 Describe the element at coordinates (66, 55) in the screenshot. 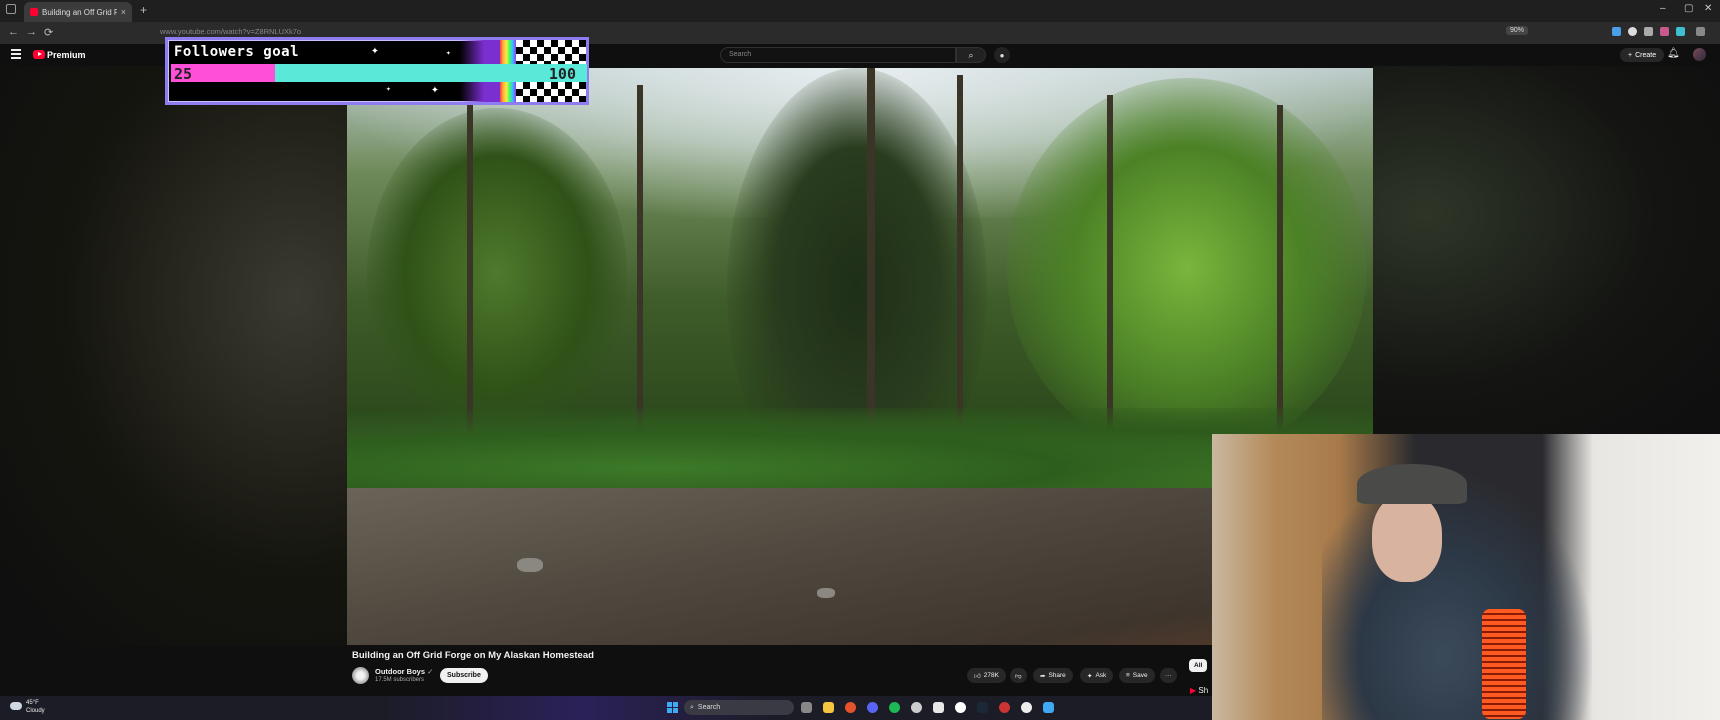

I see `youtube-premium-label: Premium` at that location.